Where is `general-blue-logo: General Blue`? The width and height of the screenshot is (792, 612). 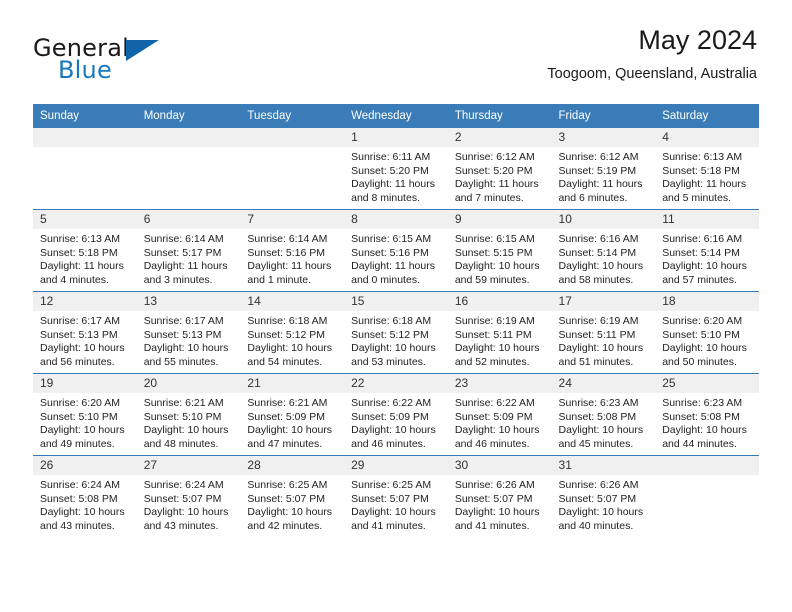
general-blue-logo: General Blue is located at coordinates (98, 60).